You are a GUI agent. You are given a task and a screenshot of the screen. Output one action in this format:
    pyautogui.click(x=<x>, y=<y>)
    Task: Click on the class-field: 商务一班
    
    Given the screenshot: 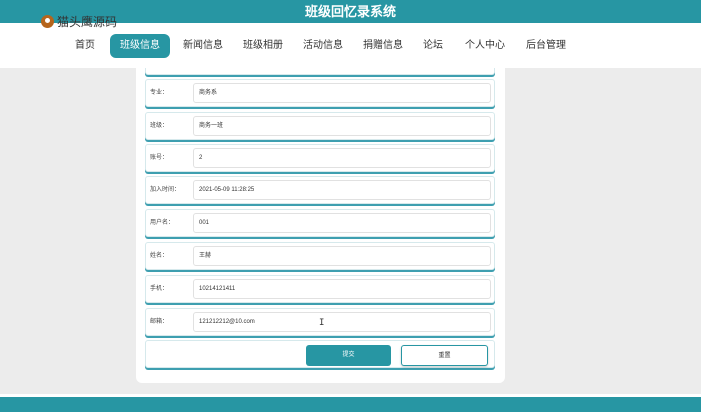 What is the action you would take?
    pyautogui.click(x=342, y=126)
    